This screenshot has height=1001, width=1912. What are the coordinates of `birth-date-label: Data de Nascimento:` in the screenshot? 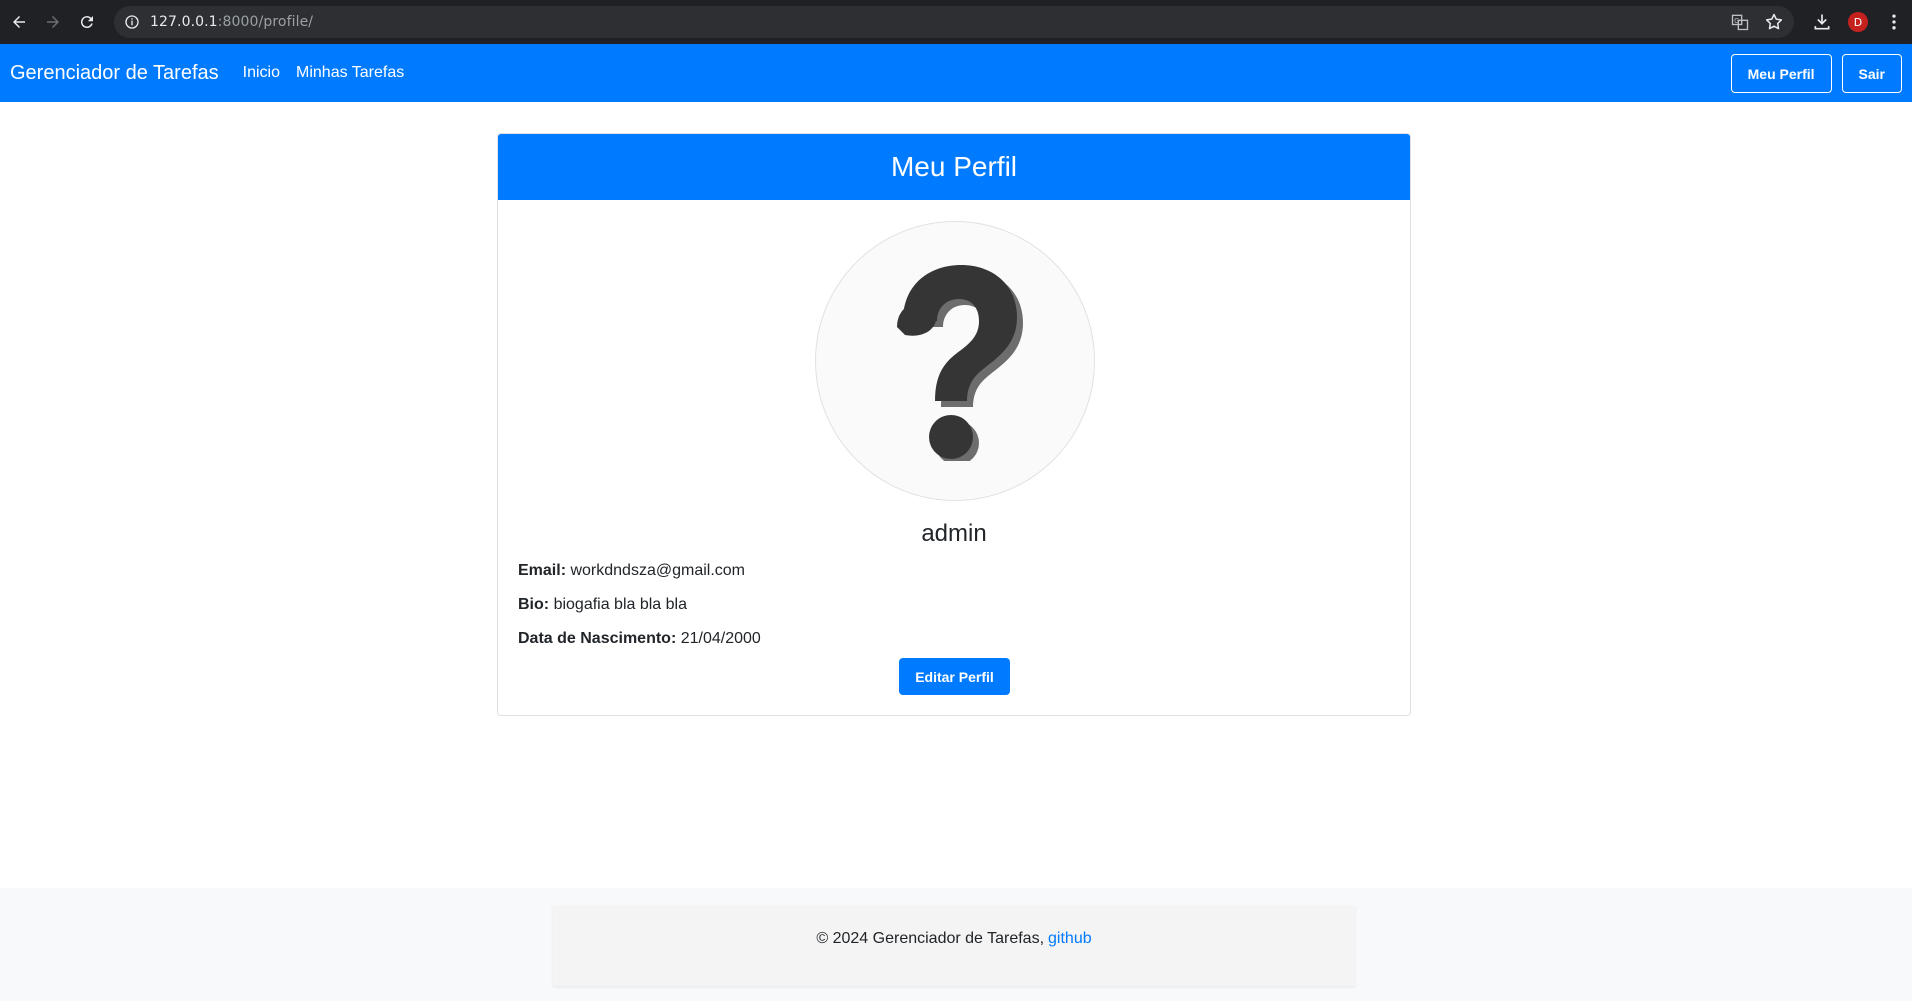 It's located at (597, 638).